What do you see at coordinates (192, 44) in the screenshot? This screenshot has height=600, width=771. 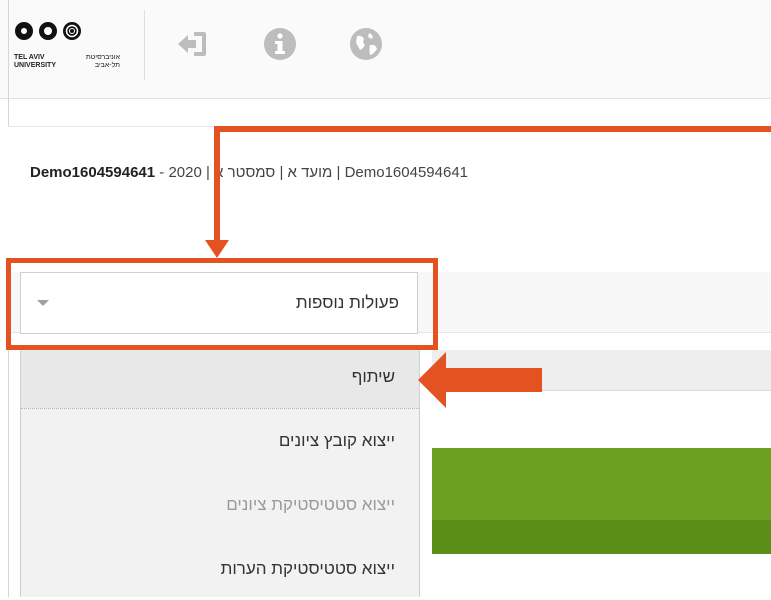 I see `sign-in-icon` at bounding box center [192, 44].